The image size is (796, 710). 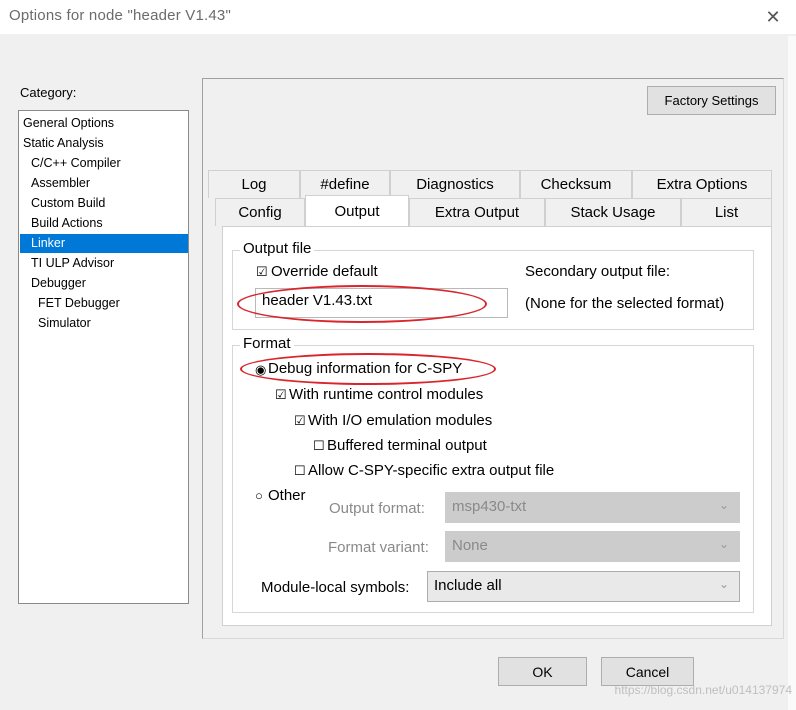 What do you see at coordinates (583, 586) in the screenshot?
I see `module-local-select: Include all ⌄` at bounding box center [583, 586].